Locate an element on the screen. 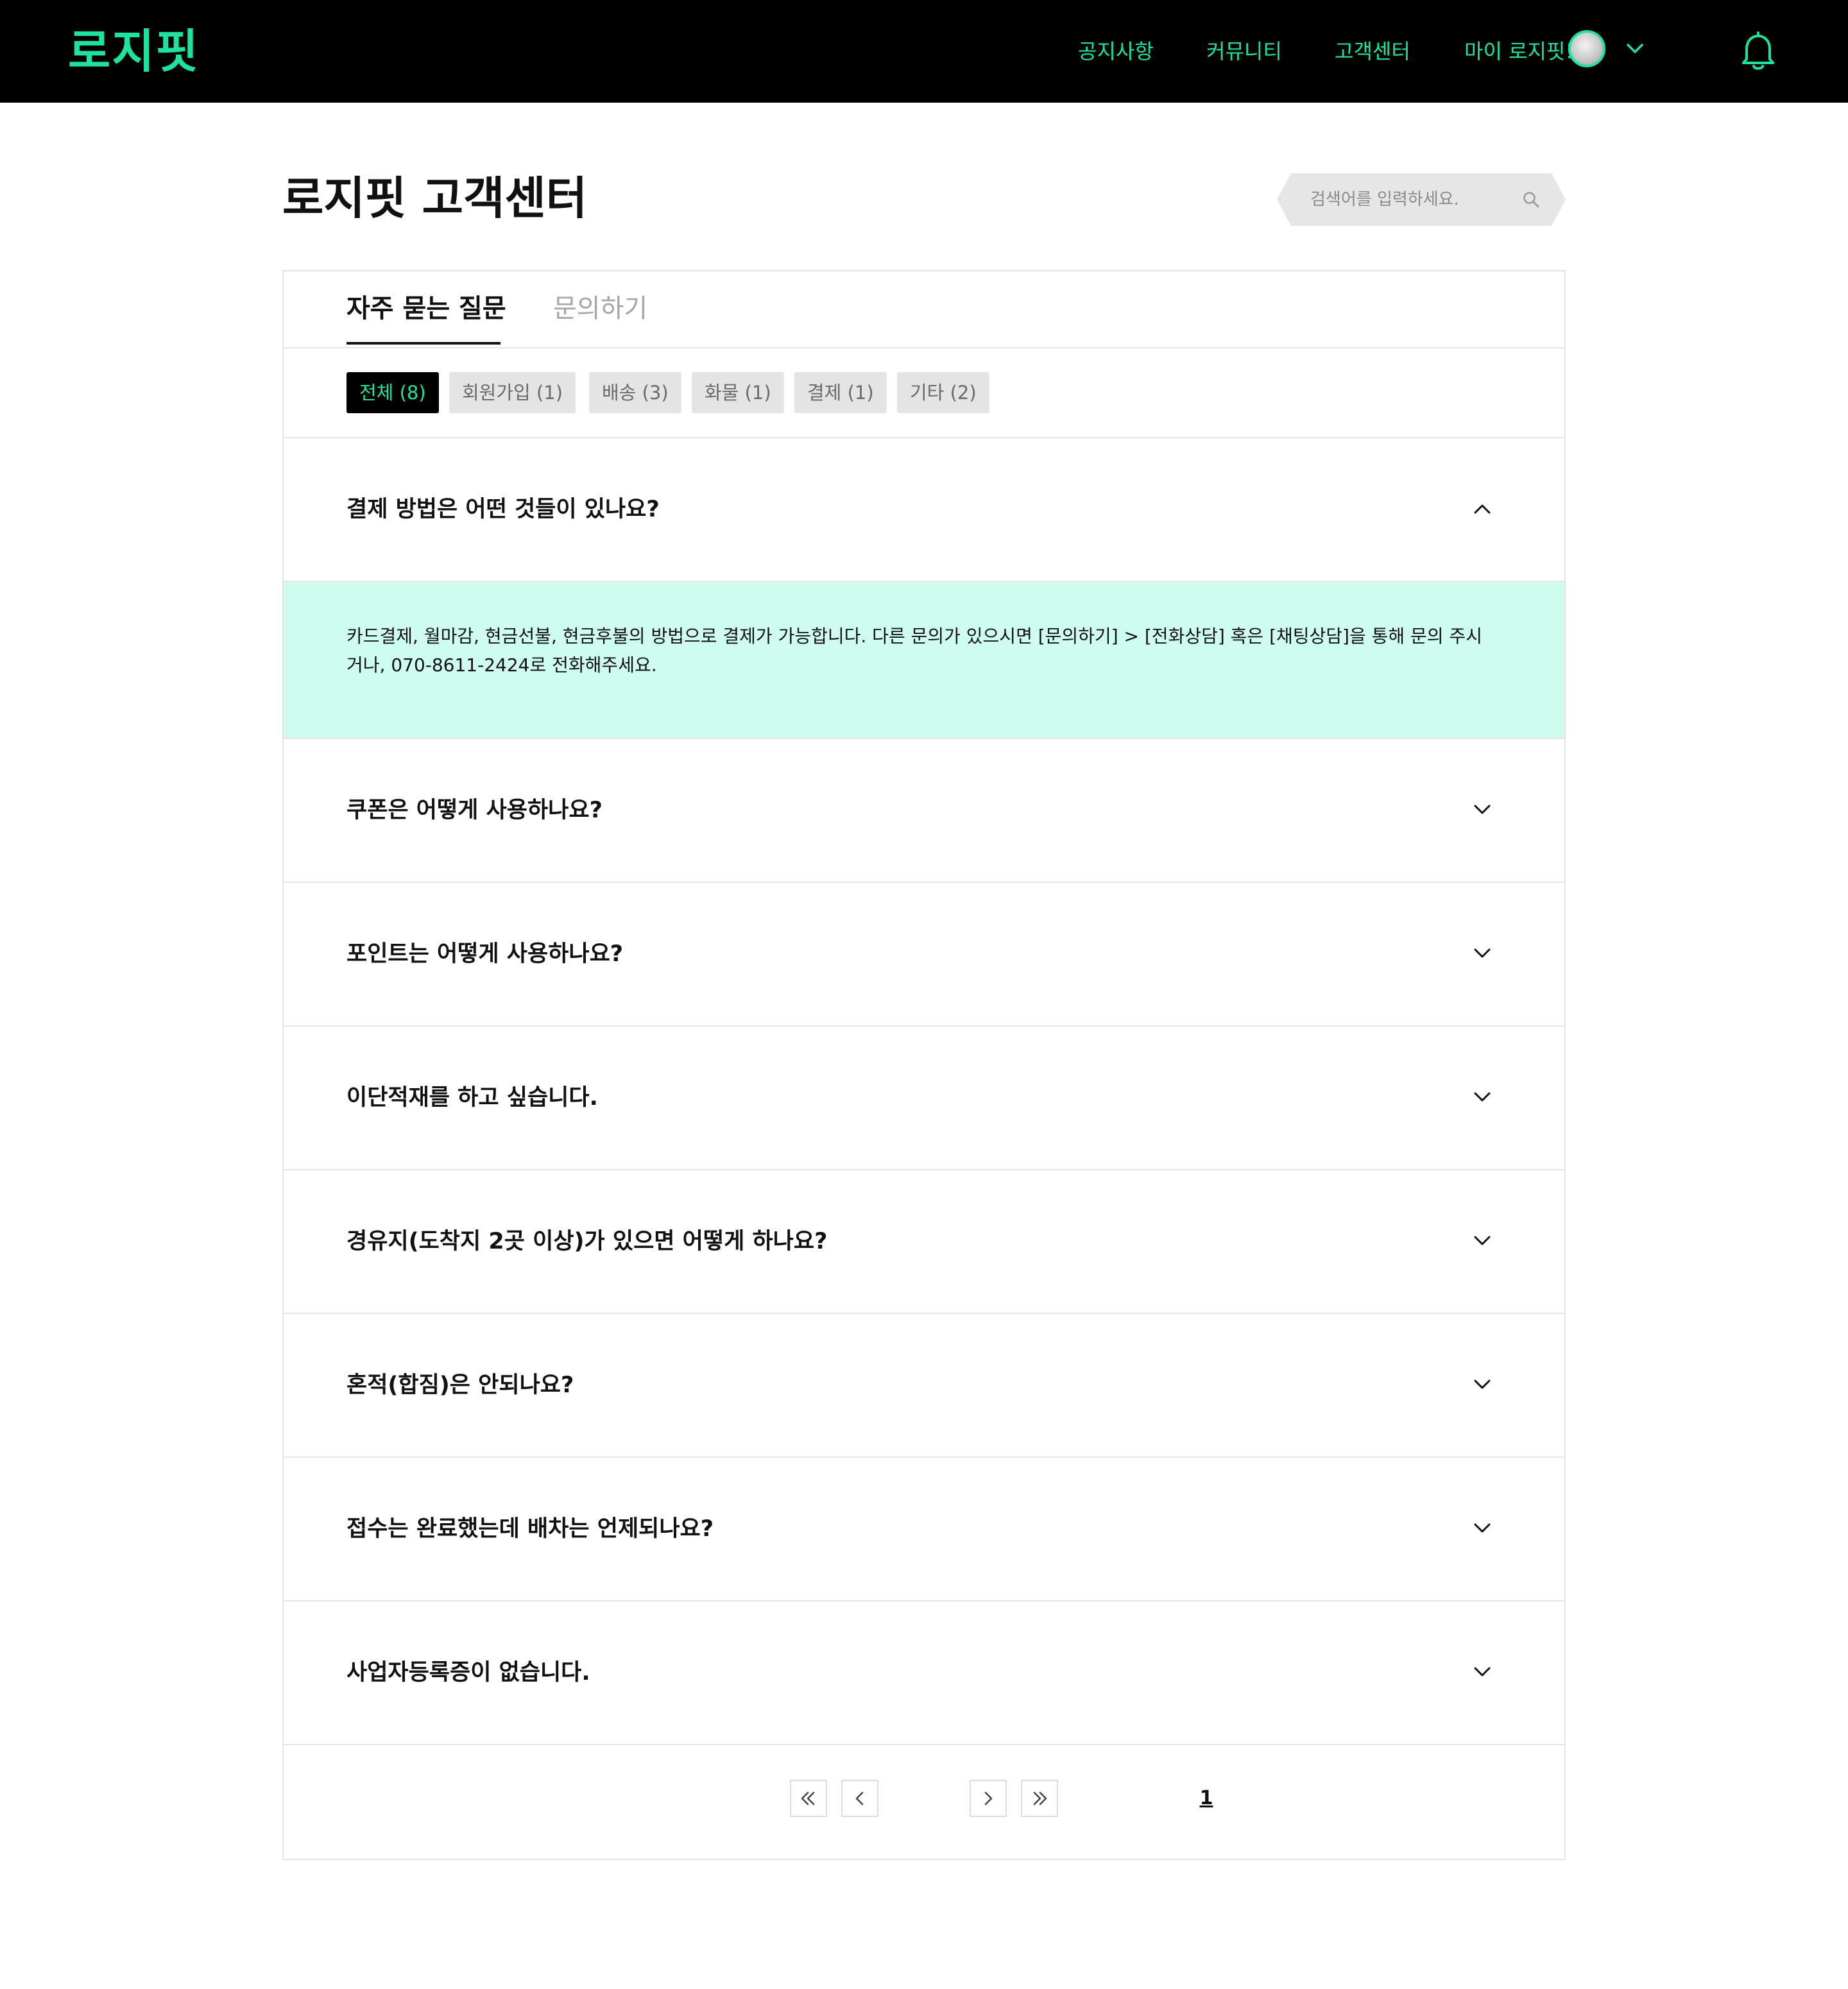 The height and width of the screenshot is (1989, 1848). faq-item: 혼적(합짐)은 안되나요? is located at coordinates (924, 1386).